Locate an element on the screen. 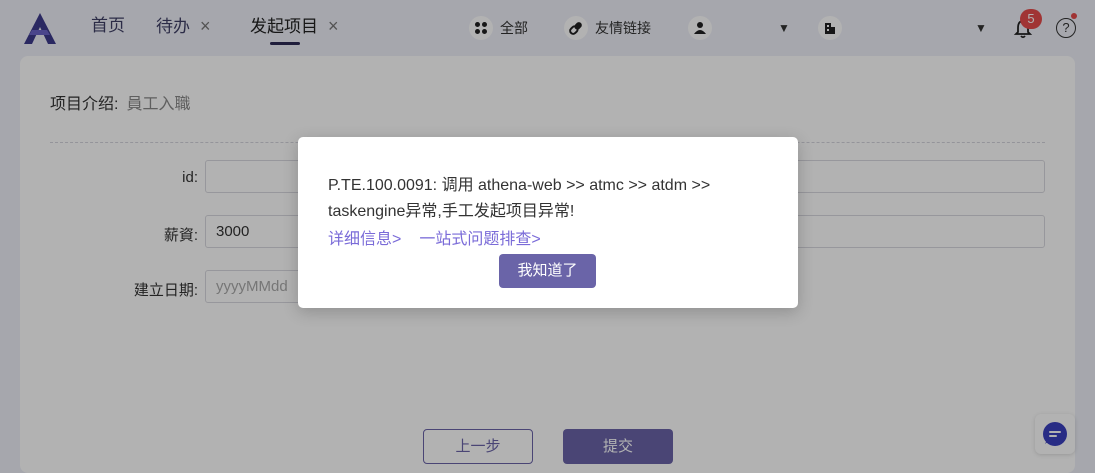 The height and width of the screenshot is (473, 1095). acknowledge-button: 我知道了 is located at coordinates (547, 271).